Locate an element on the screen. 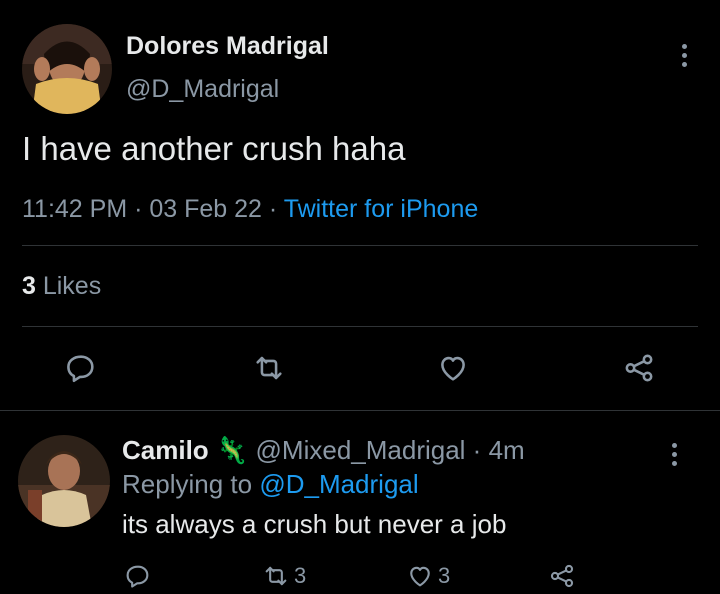  replying-to: Replying to @D_Madrigal is located at coordinates (270, 484).